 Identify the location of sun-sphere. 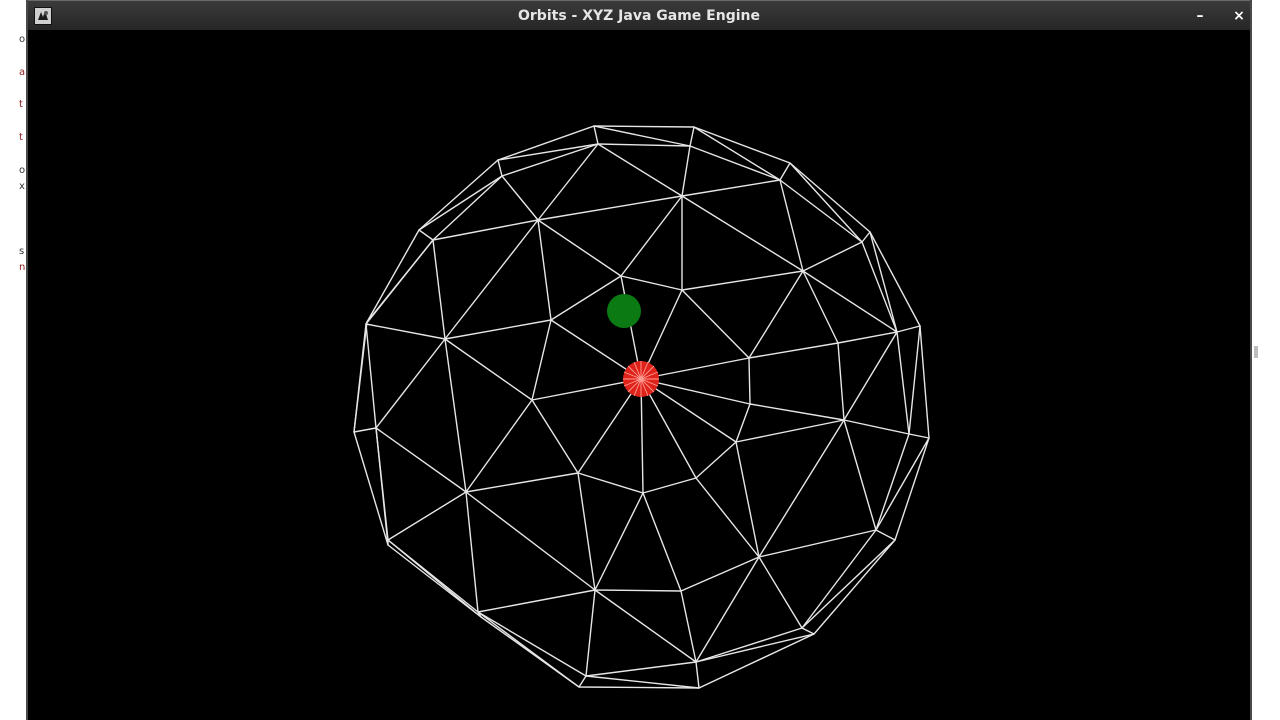
(641, 379).